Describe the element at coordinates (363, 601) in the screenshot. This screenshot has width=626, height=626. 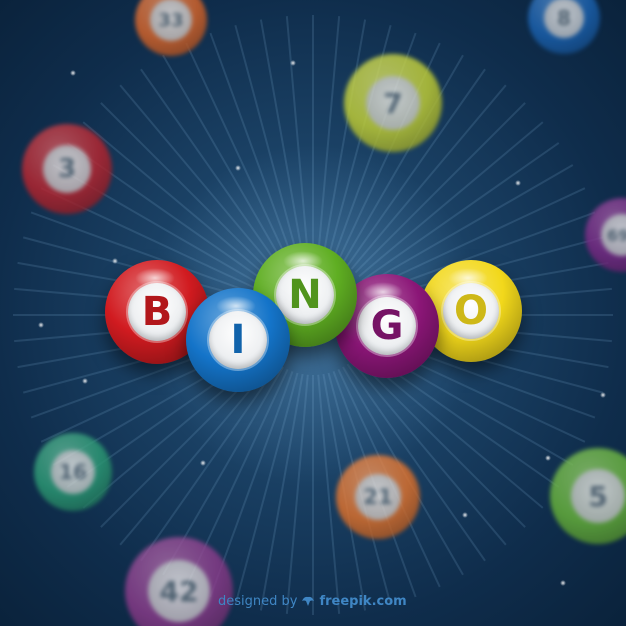
I see `credit-brand: freepik.com` at that location.